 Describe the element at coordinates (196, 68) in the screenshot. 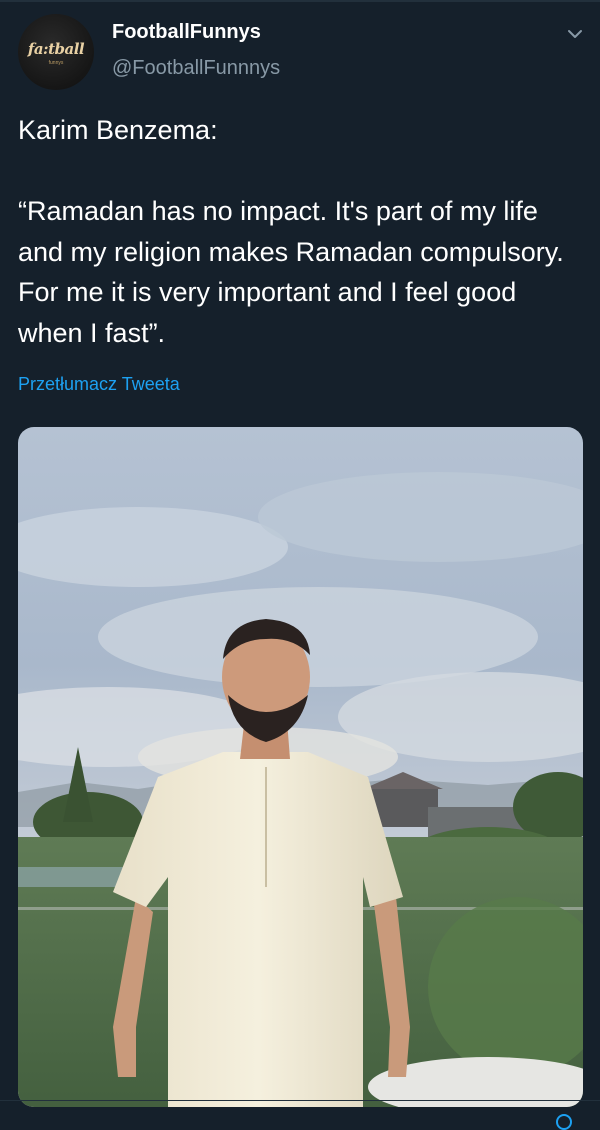

I see `user-handle: @FootballFunnnys` at that location.